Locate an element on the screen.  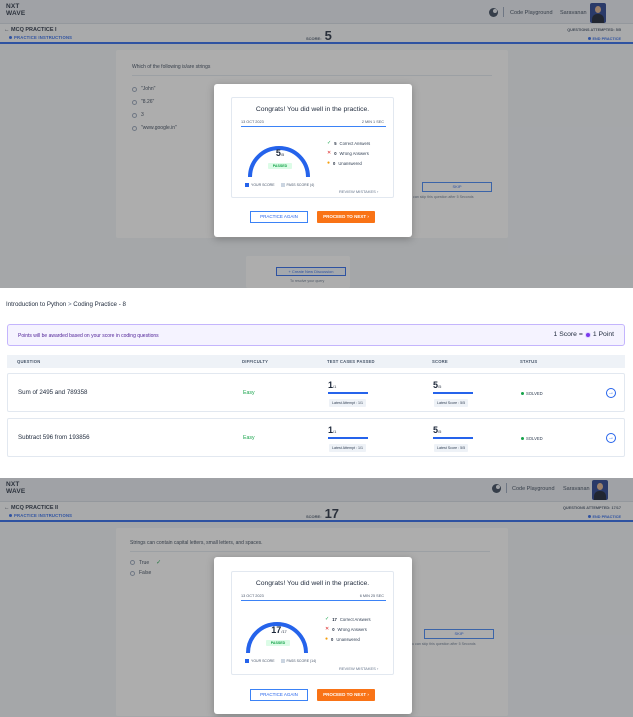
result-time: 6 MIN 25 SEC is located at coordinates (371, 596).